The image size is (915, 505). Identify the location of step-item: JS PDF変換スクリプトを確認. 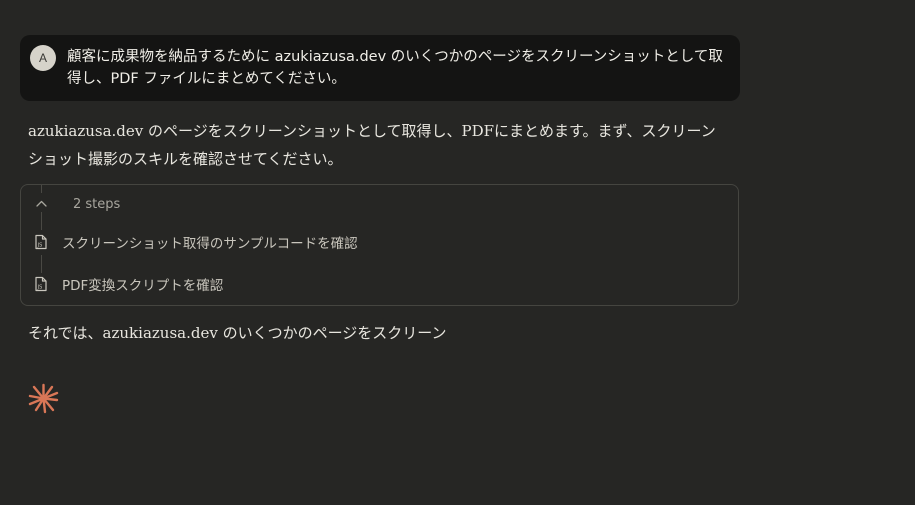
(128, 284).